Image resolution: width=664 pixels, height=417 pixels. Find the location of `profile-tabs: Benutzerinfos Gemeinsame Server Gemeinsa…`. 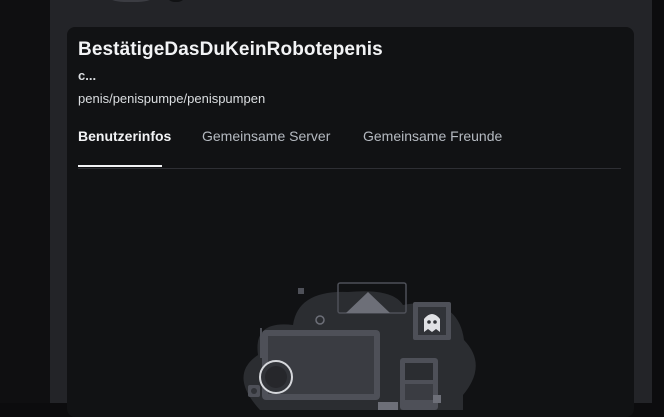

profile-tabs: Benutzerinfos Gemeinsame Server Gemeinsa… is located at coordinates (349, 148).